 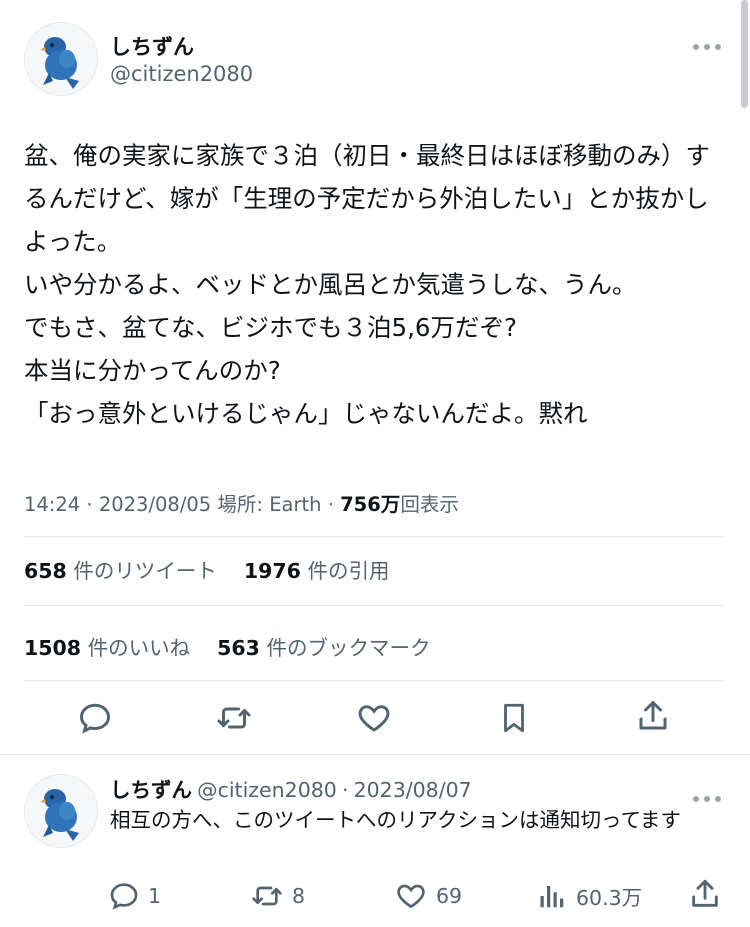 I want to click on reply-reply-count: 1, so click(x=155, y=896).